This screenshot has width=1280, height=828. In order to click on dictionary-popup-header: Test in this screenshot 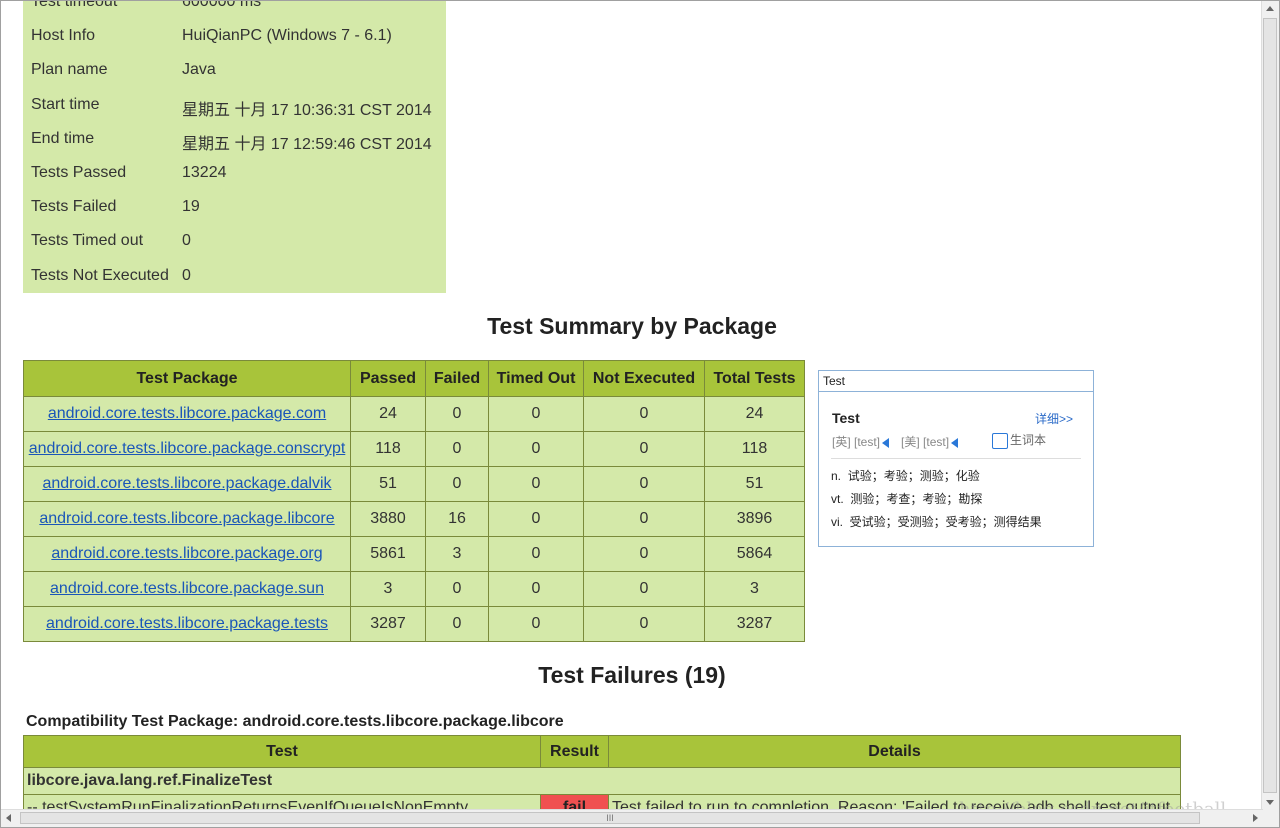, I will do `click(956, 381)`.